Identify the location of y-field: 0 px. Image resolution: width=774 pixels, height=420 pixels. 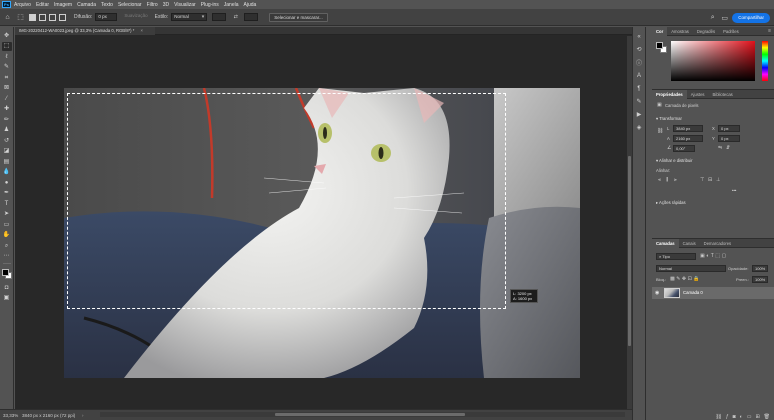
(729, 138).